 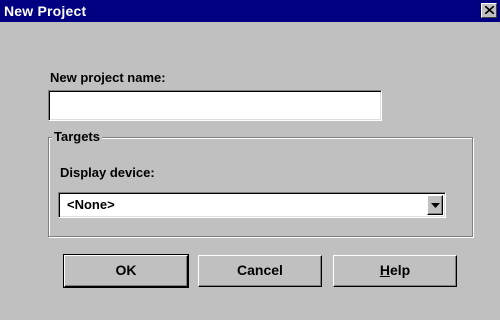 I want to click on title-bar: New Project, so click(x=250, y=11).